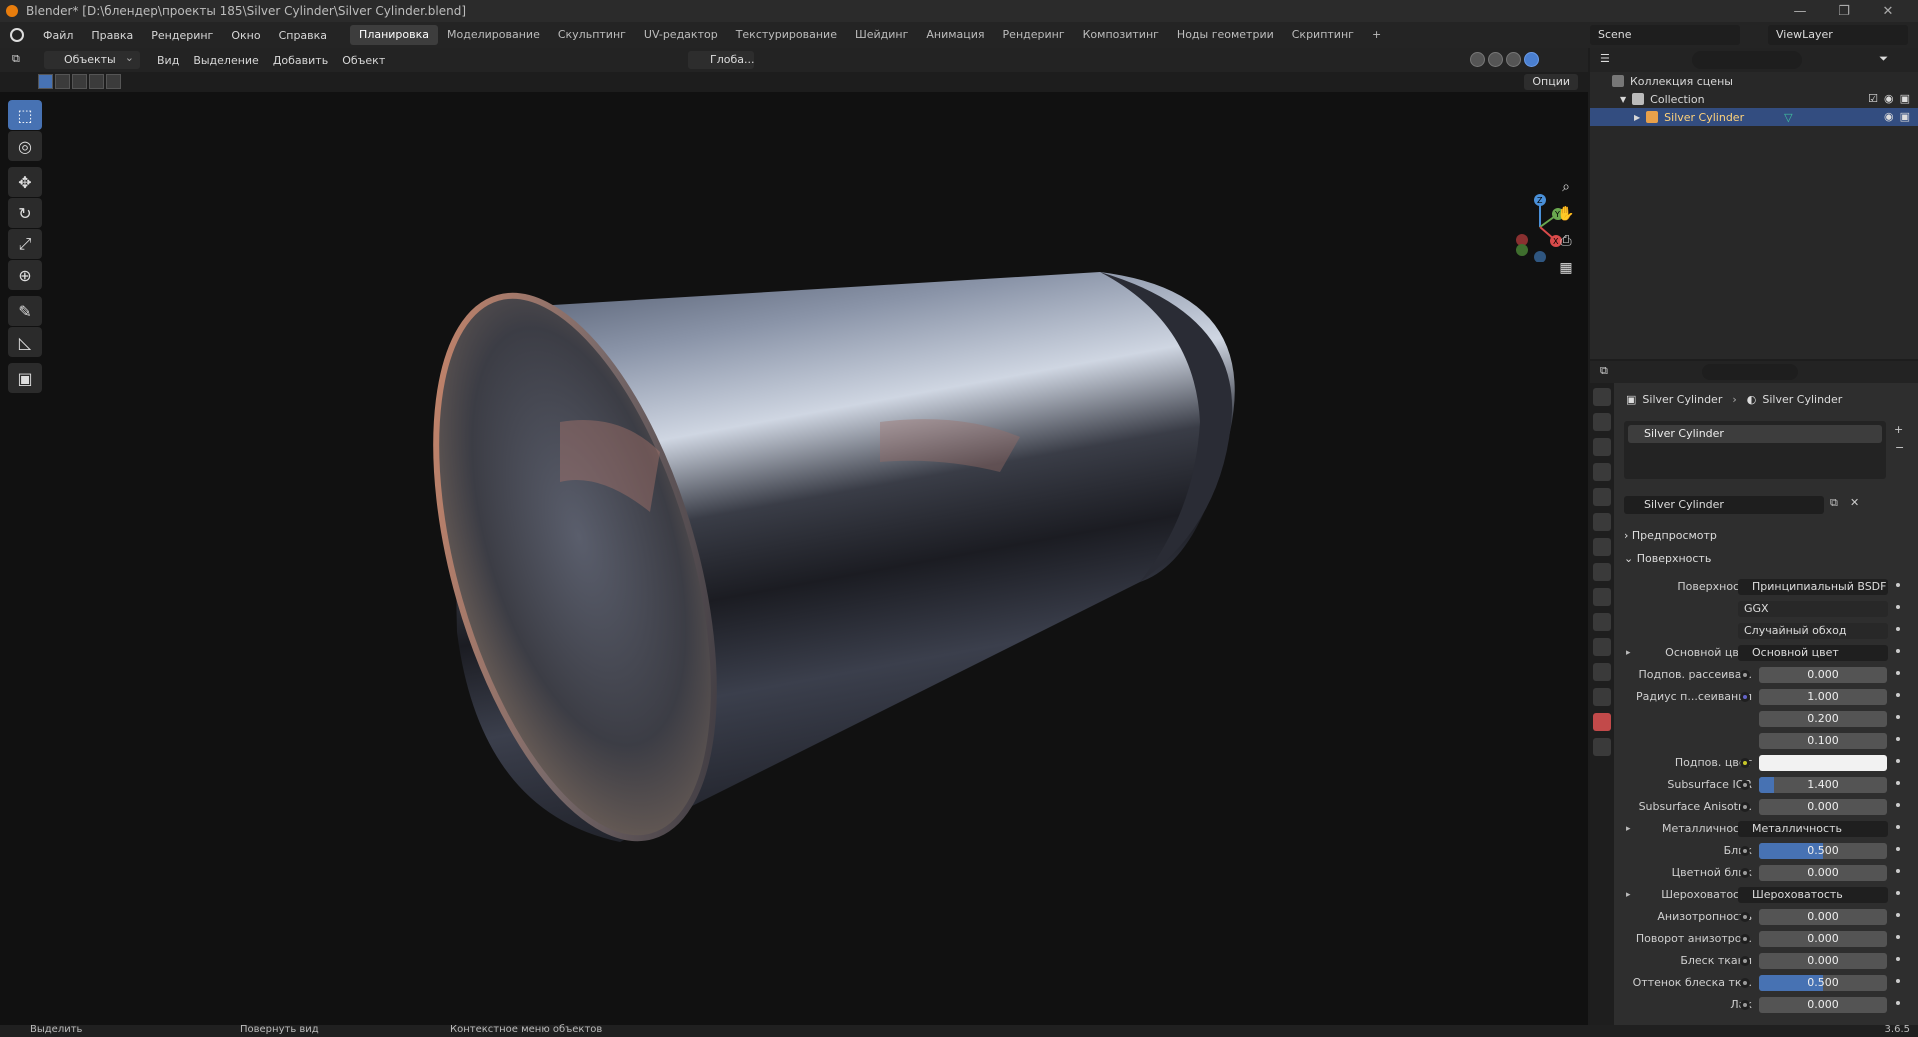 The width and height of the screenshot is (1918, 1037). I want to click on material-shading-button, so click(1513, 59).